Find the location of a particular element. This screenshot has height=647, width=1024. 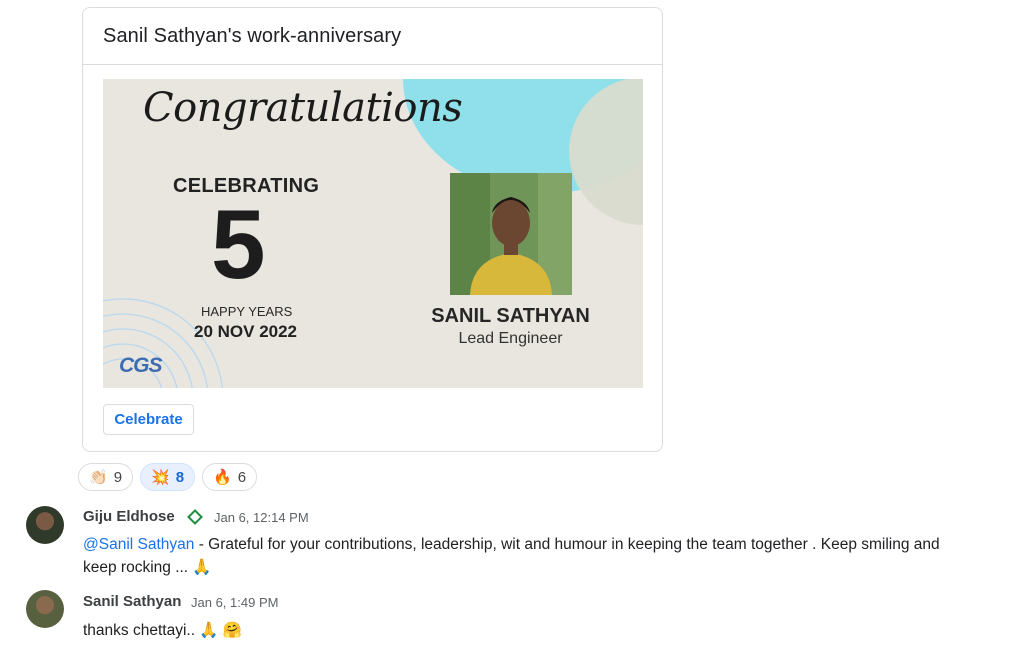

reaction-collision: 💥 8 is located at coordinates (168, 477).